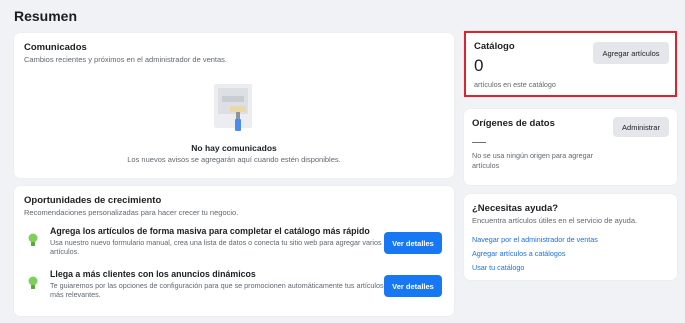 This screenshot has width=685, height=323. Describe the element at coordinates (631, 53) in the screenshot. I see `add-items-button: Agregar artículos` at that location.